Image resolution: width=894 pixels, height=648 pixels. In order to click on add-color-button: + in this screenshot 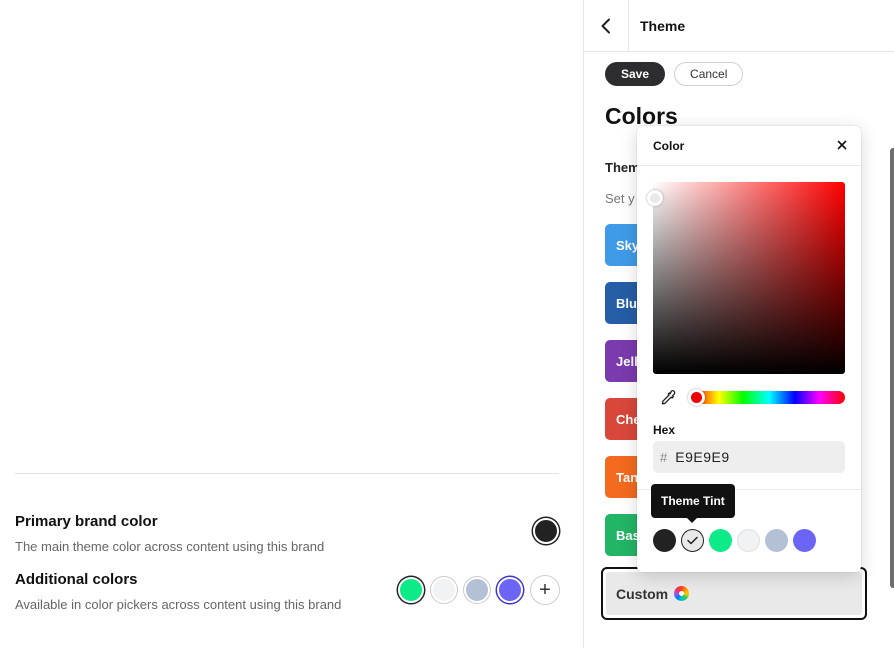, I will do `click(545, 590)`.